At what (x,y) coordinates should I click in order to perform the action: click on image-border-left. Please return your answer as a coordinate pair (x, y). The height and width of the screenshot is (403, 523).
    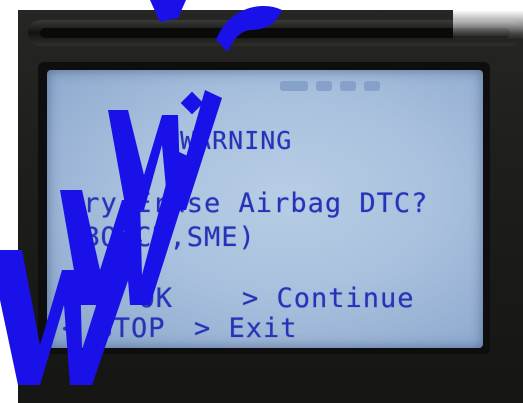
    Looking at the image, I should click on (9, 201).